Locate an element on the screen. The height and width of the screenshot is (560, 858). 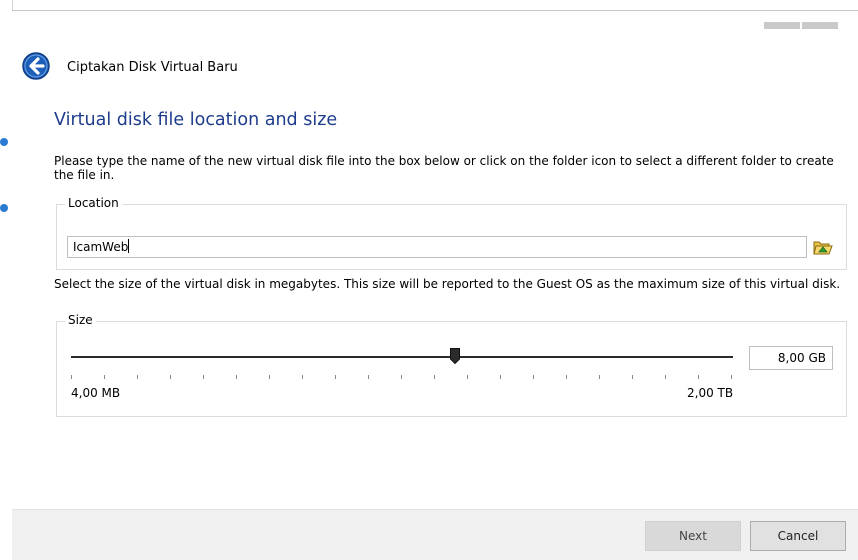
cancel-button: Cancel is located at coordinates (798, 536).